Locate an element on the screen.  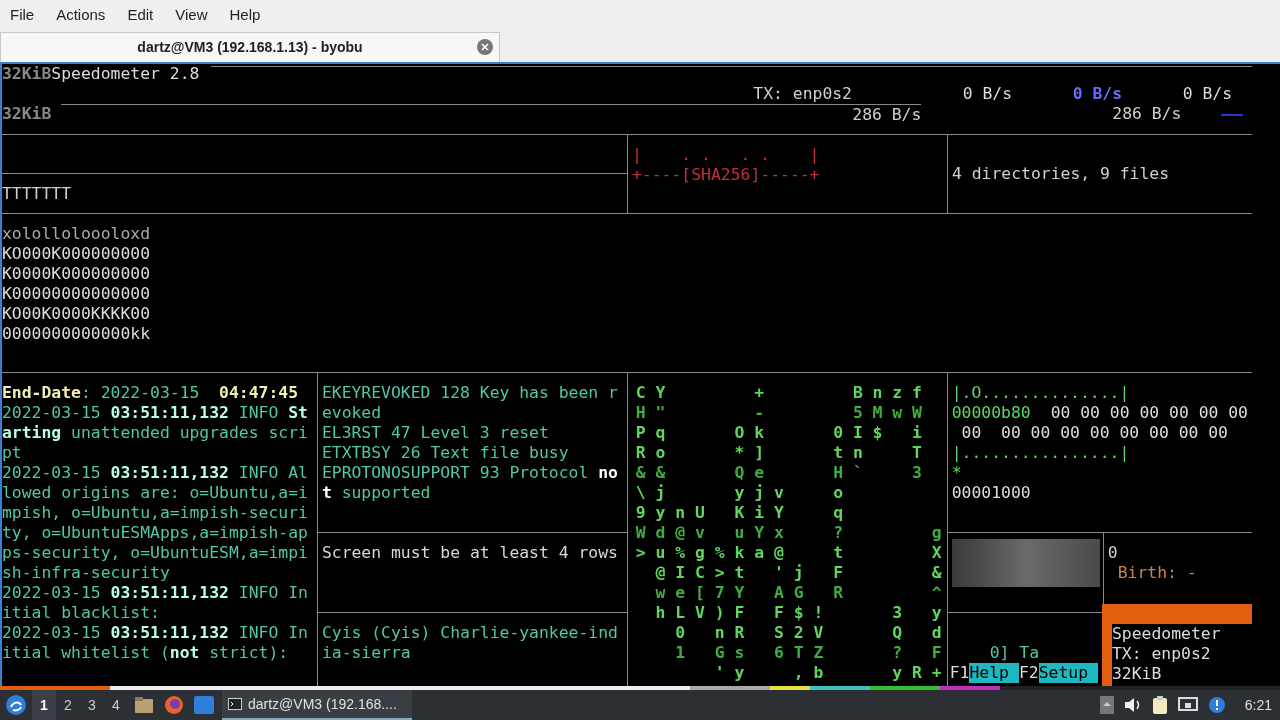
matrix-rain-row-text: @ I C > t ' j F & is located at coordinates (798, 573).